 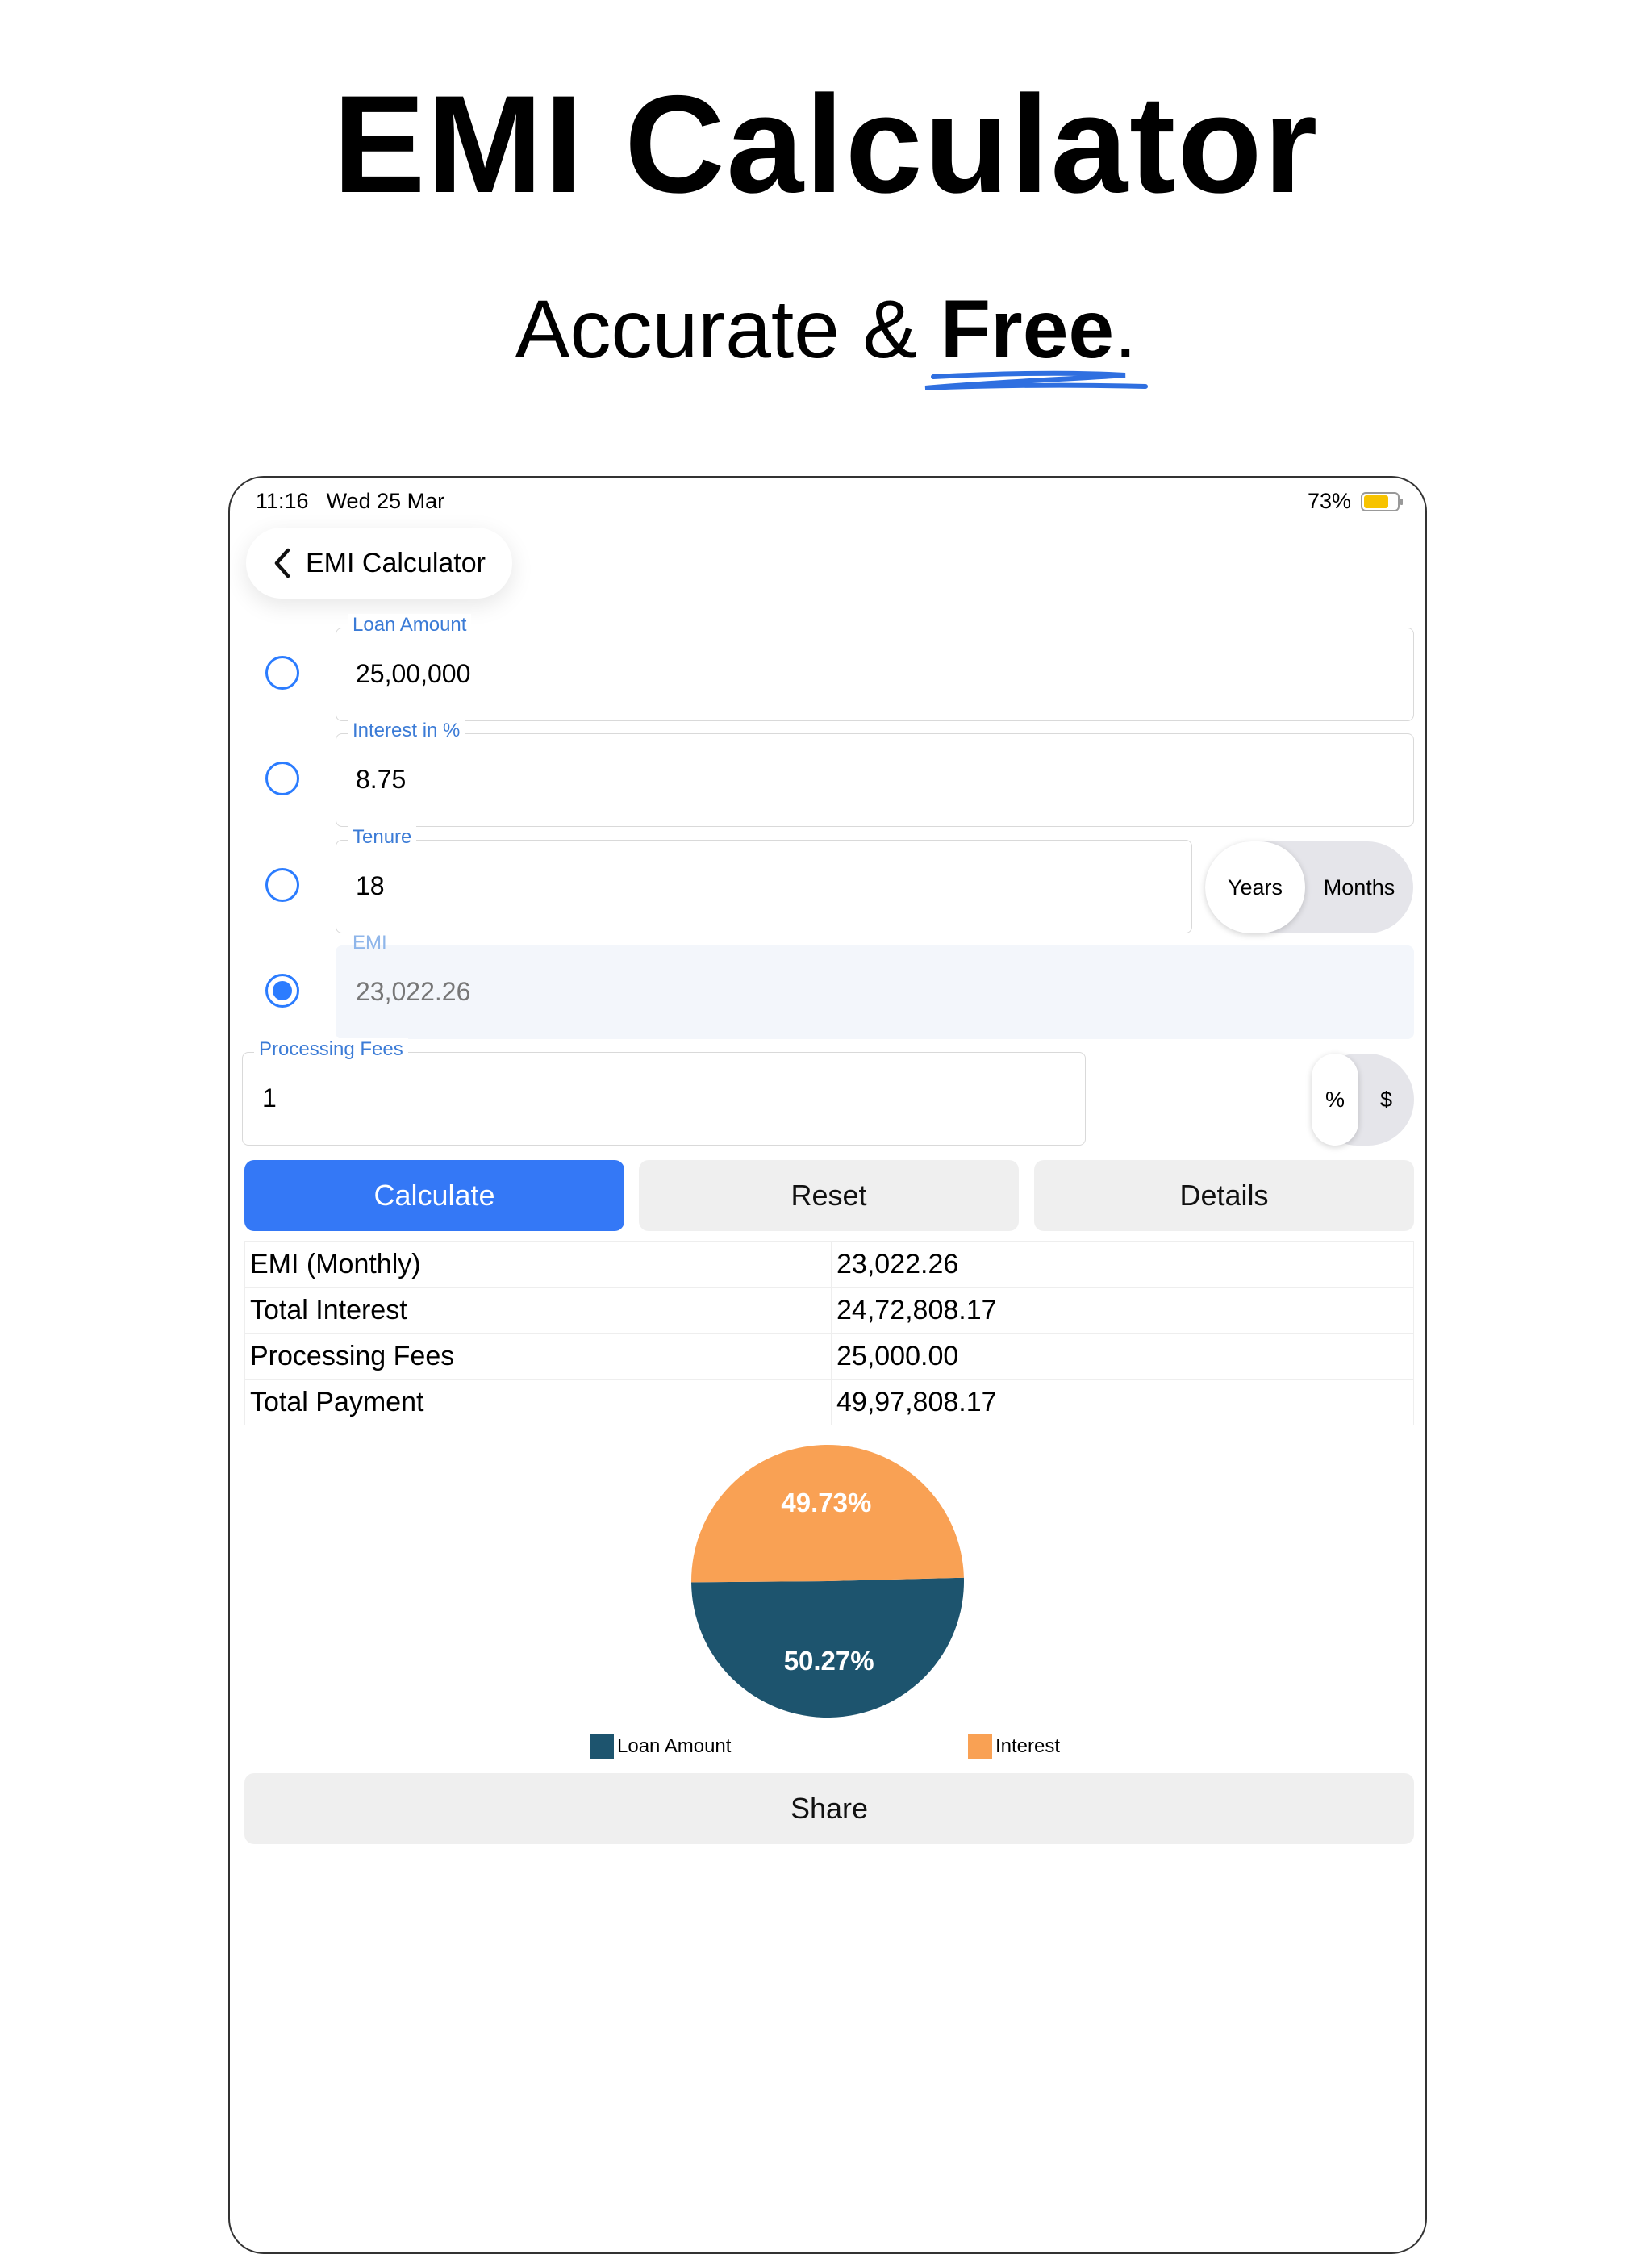 I want to click on status-time: 11:16, so click(x=282, y=501).